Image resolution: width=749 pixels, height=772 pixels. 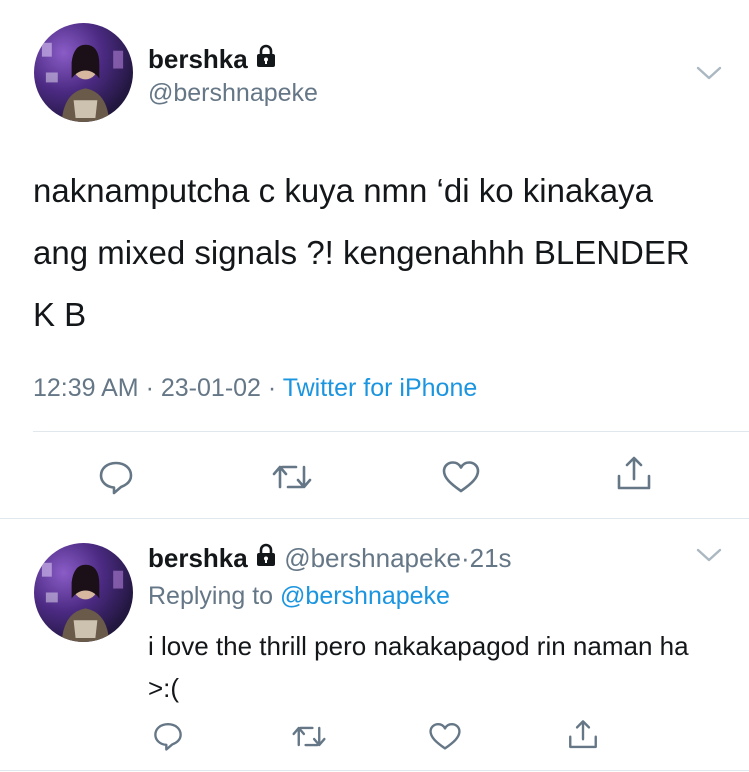 I want to click on replying-to: Replying to @bershnapeke, so click(x=299, y=596).